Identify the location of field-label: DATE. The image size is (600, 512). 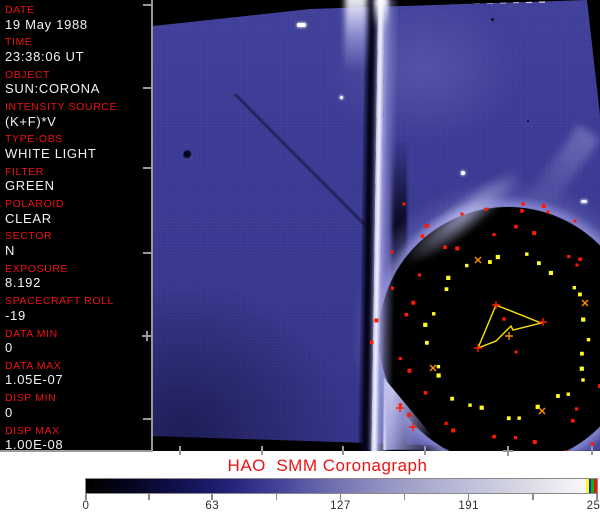
(20, 10).